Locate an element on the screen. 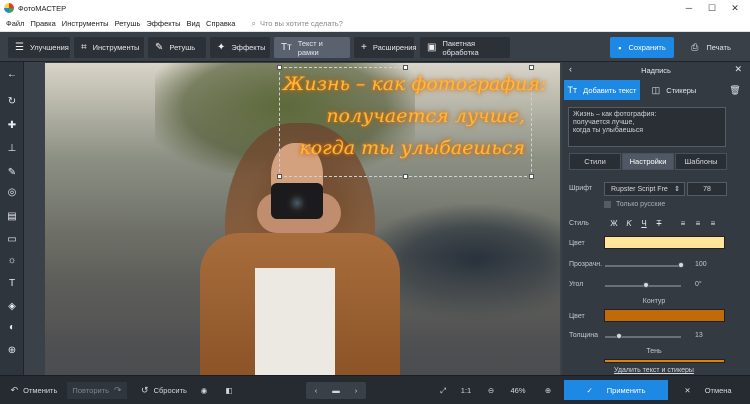  menu-help: Справка is located at coordinates (220, 23).